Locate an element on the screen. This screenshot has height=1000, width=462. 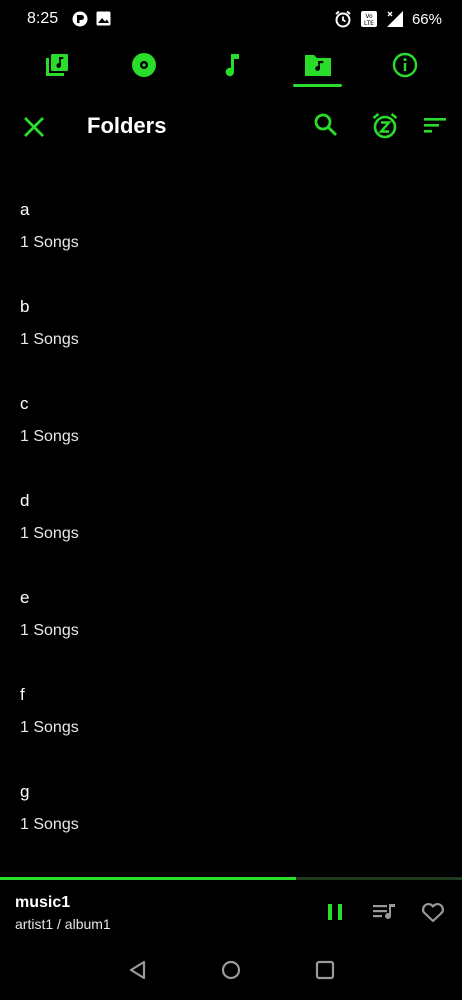
recents-icon is located at coordinates (325, 970).